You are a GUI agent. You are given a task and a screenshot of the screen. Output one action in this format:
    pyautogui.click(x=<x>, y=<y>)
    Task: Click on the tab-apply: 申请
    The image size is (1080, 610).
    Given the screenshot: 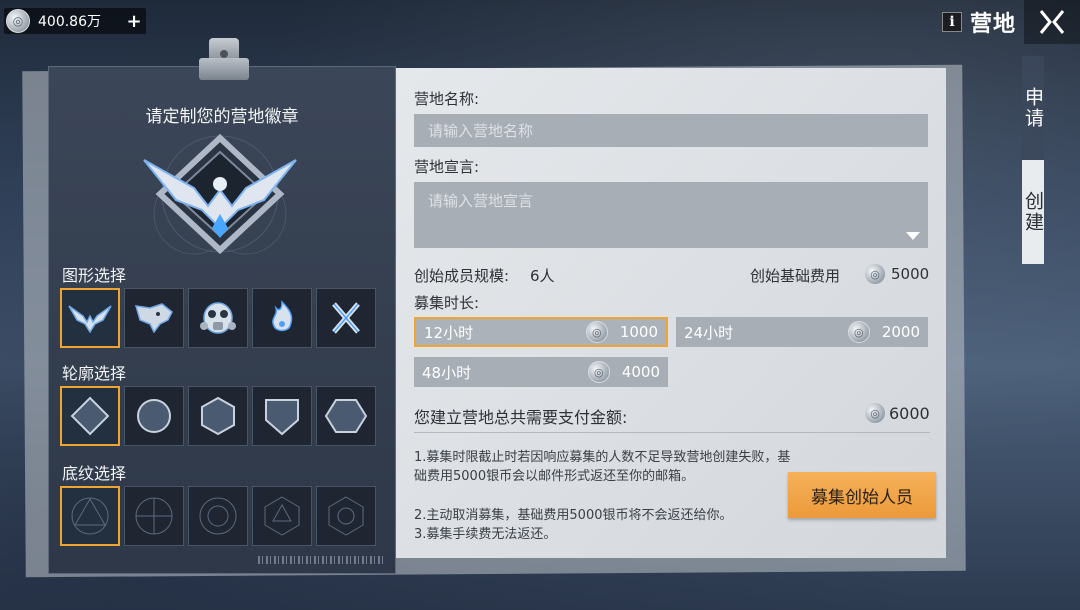 What is the action you would take?
    pyautogui.click(x=1033, y=108)
    